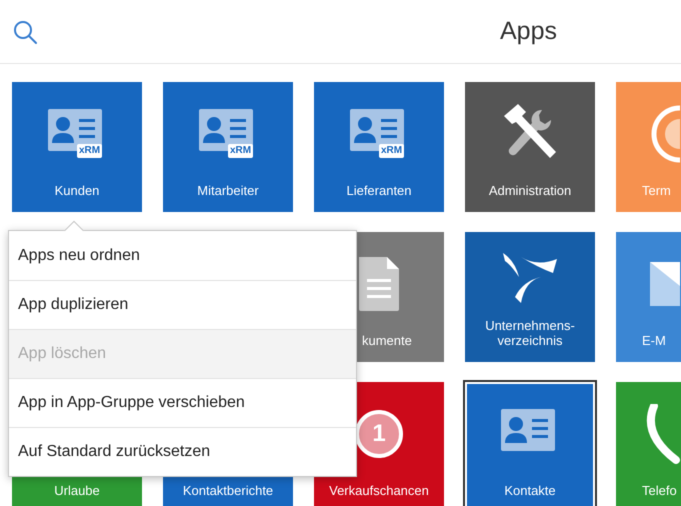 The image size is (681, 506). I want to click on tile-label: Lieferanten, so click(379, 190).